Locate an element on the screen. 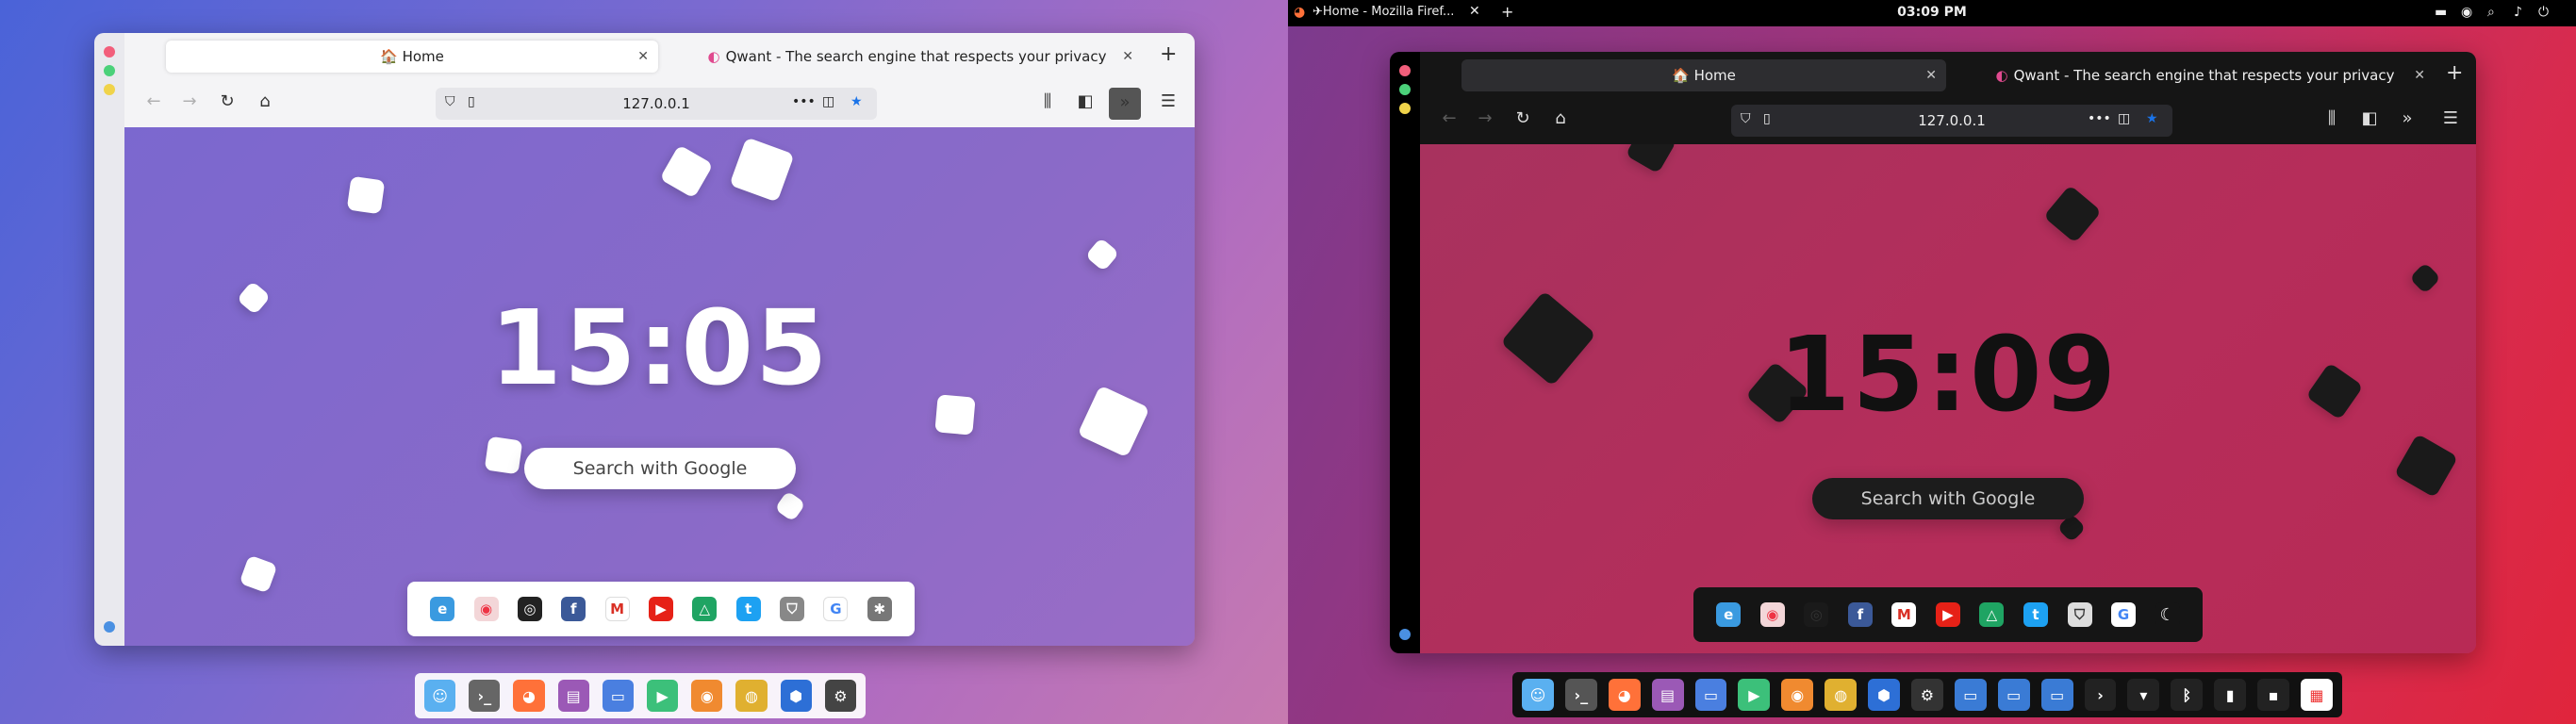 This screenshot has width=2576, height=724. youtube-icon: ▶ is located at coordinates (1947, 614).